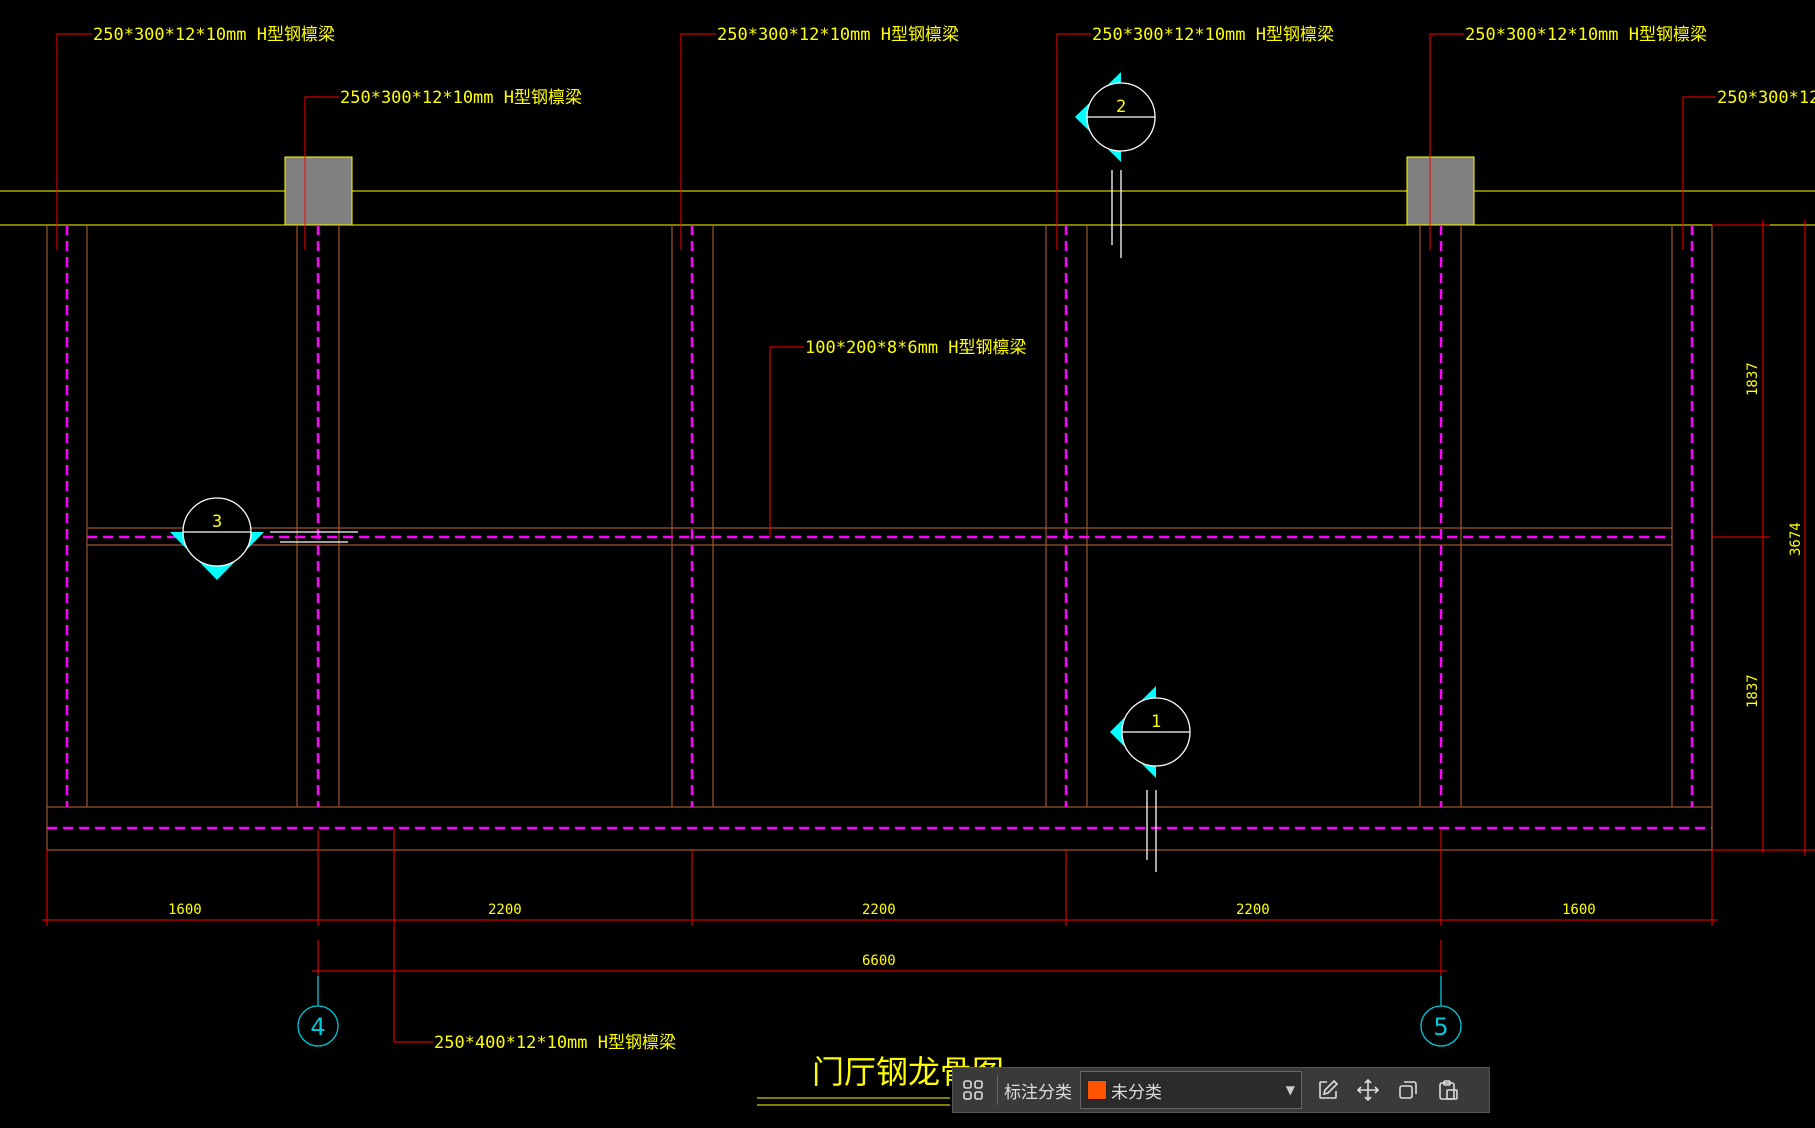 This screenshot has height=1128, width=1815. Describe the element at coordinates (879, 910) in the screenshot. I see `dim-2200-b: 2200` at that location.